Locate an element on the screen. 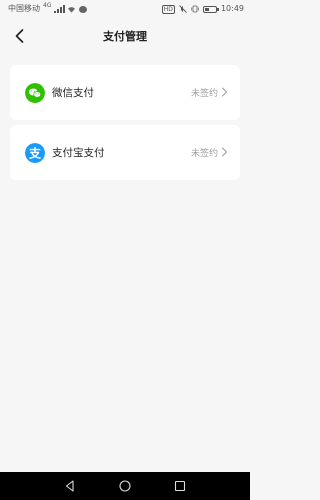 This screenshot has height=500, width=320. status-left: 中国移动 4G is located at coordinates (48, 9).